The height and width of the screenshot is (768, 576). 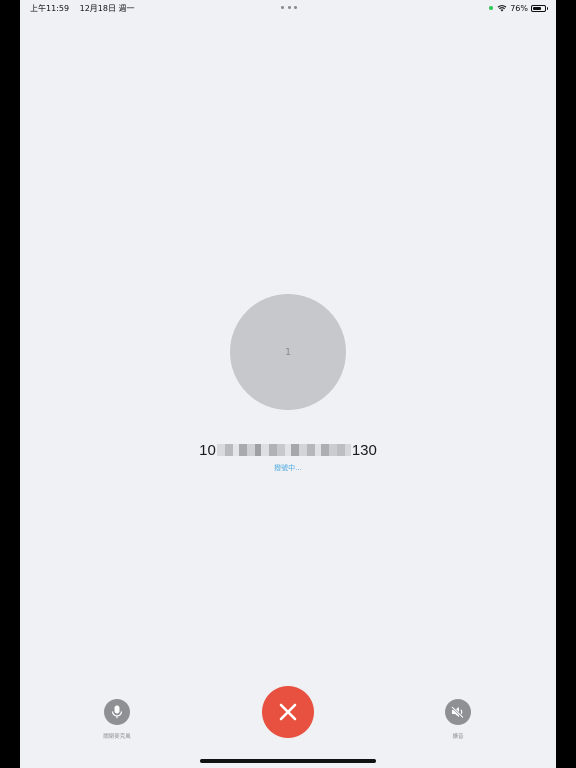 I want to click on status-time: 上午11:59, so click(x=50, y=8).